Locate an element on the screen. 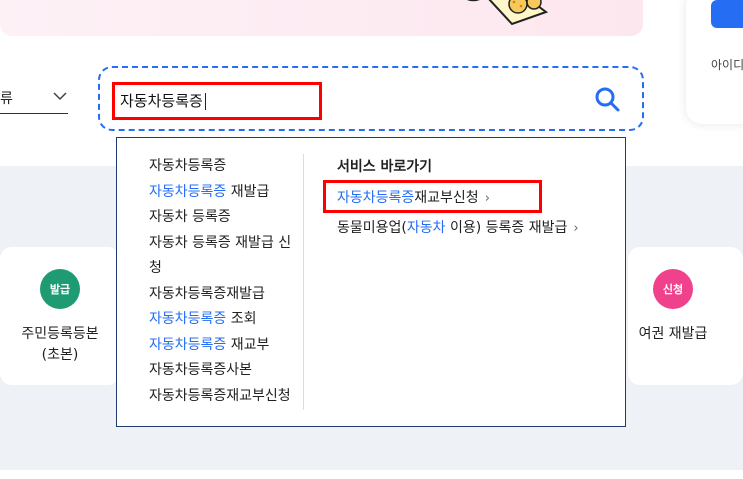 The height and width of the screenshot is (479, 743). suggestion-item: 자동차 등록증 재발급 신청 is located at coordinates (222, 256).